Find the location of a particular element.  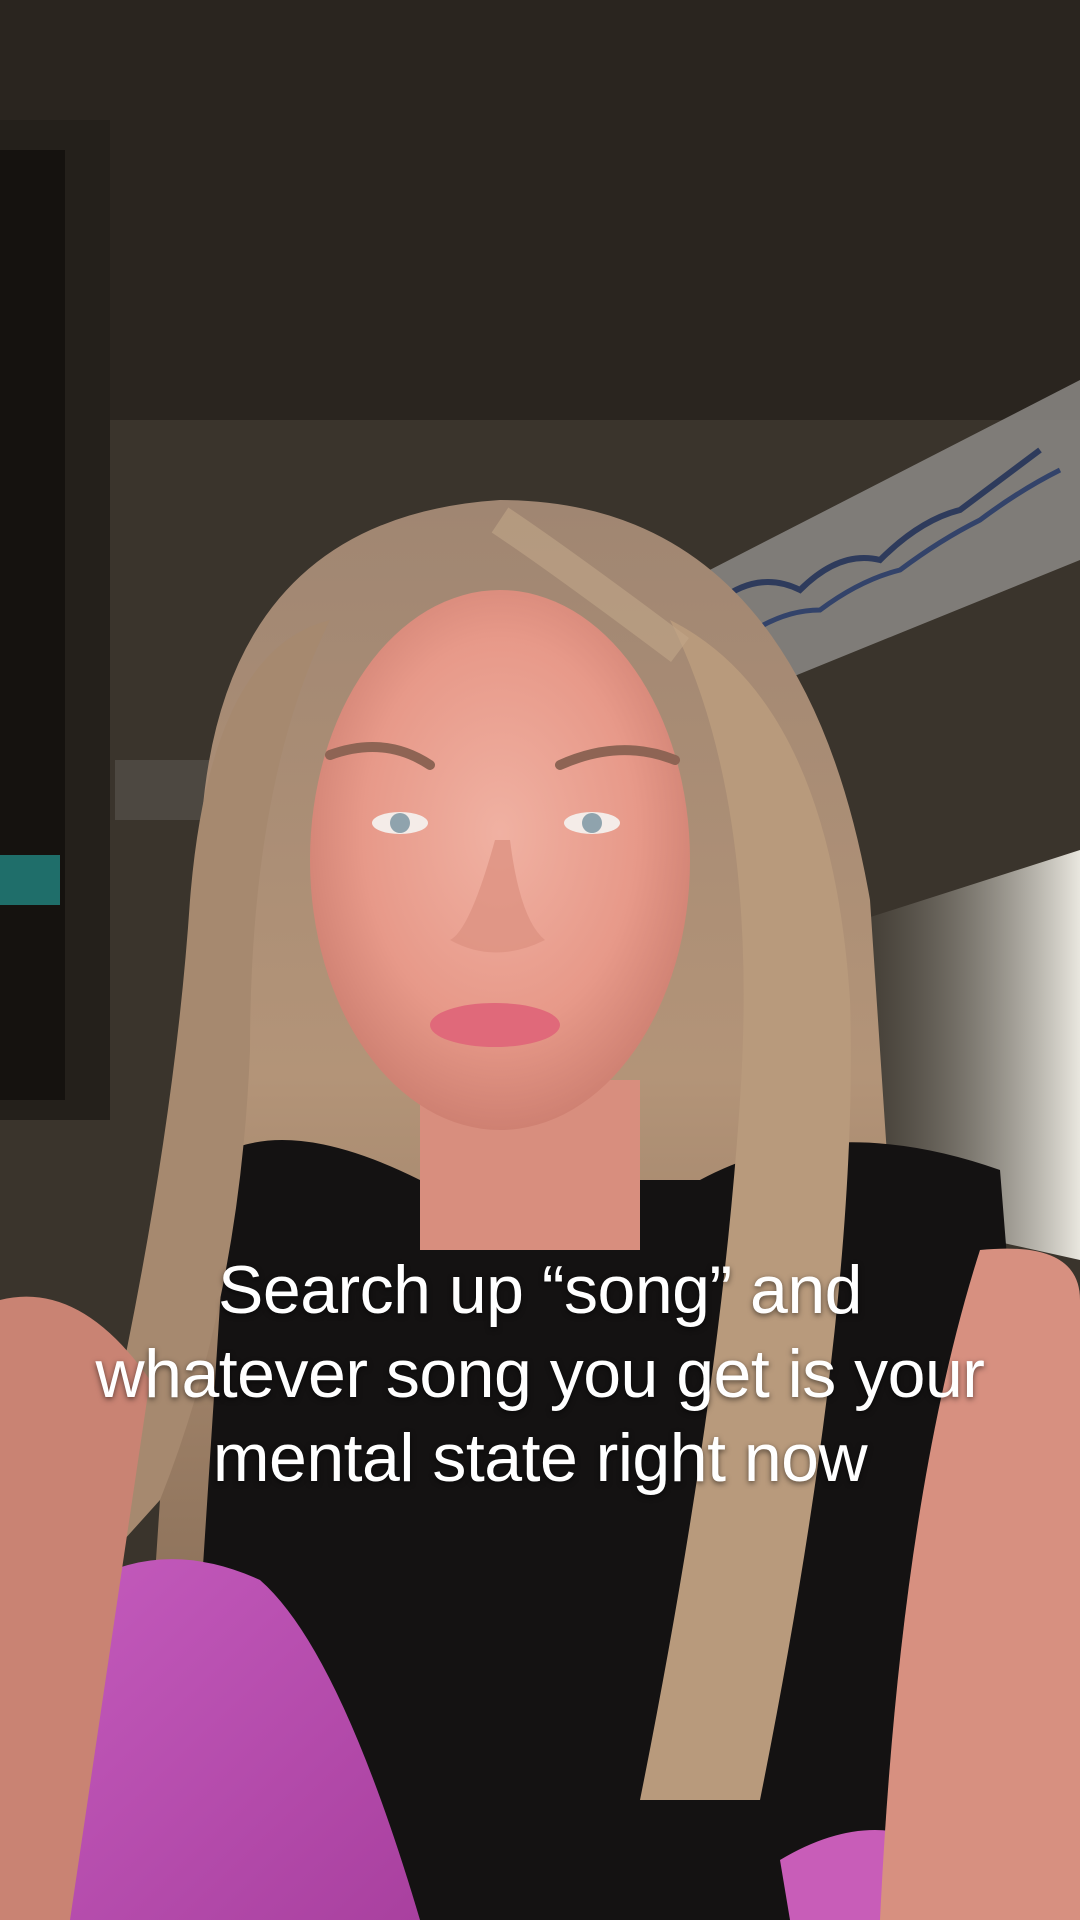

teal-object is located at coordinates (30, 880).